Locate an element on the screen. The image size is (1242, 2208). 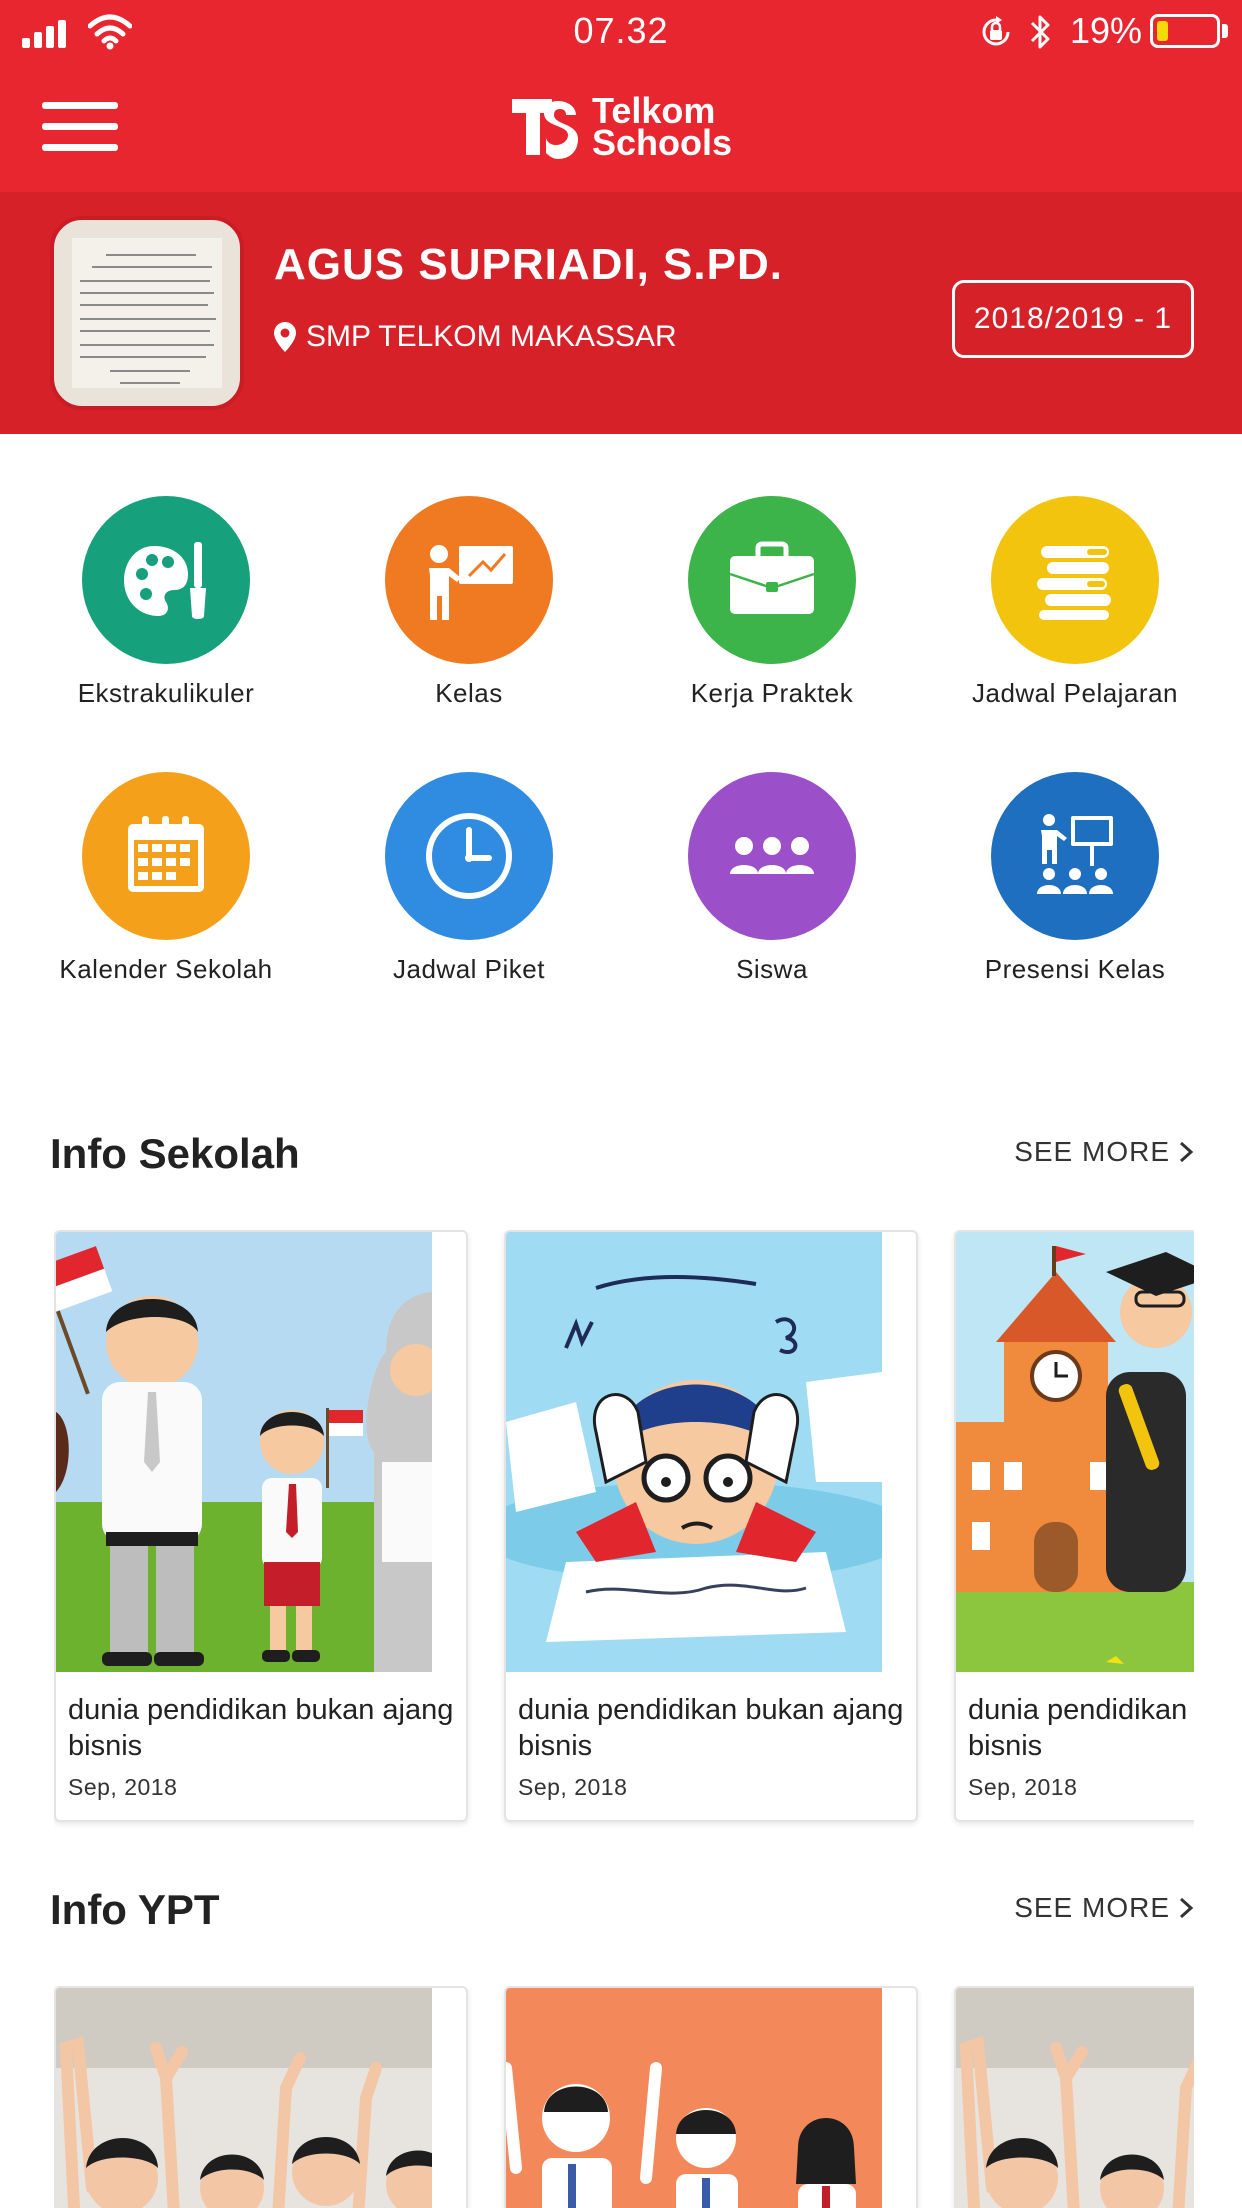
menu-ekstrakulikuler: Ekstrakulikuler is located at coordinates (166, 610).